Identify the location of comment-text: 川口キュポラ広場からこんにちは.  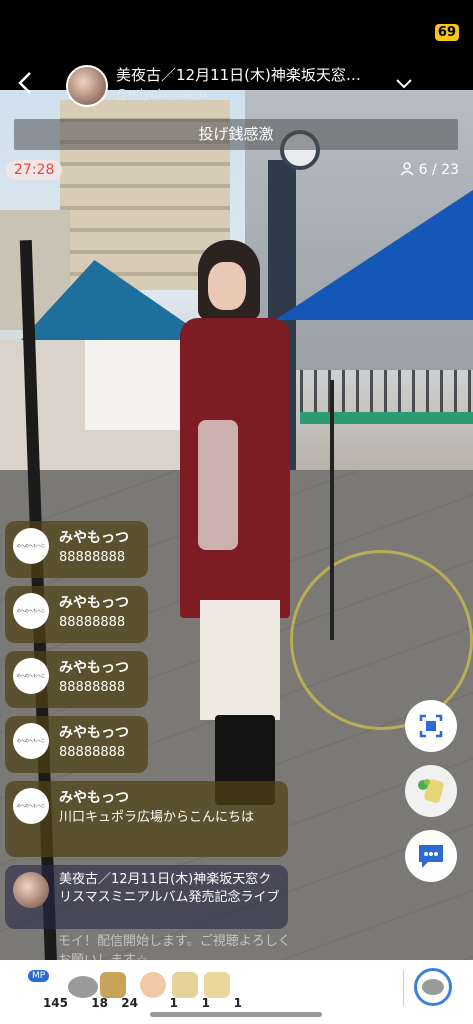
(157, 817).